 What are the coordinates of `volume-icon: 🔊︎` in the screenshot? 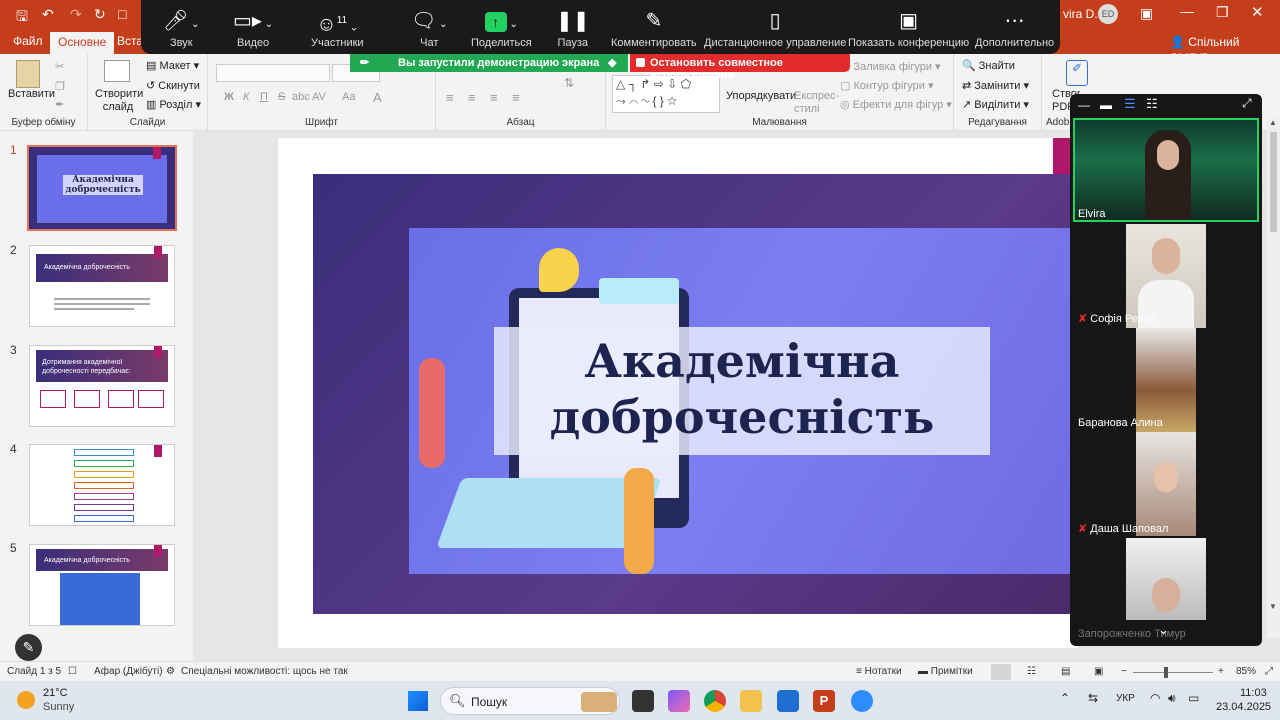 It's located at (1172, 698).